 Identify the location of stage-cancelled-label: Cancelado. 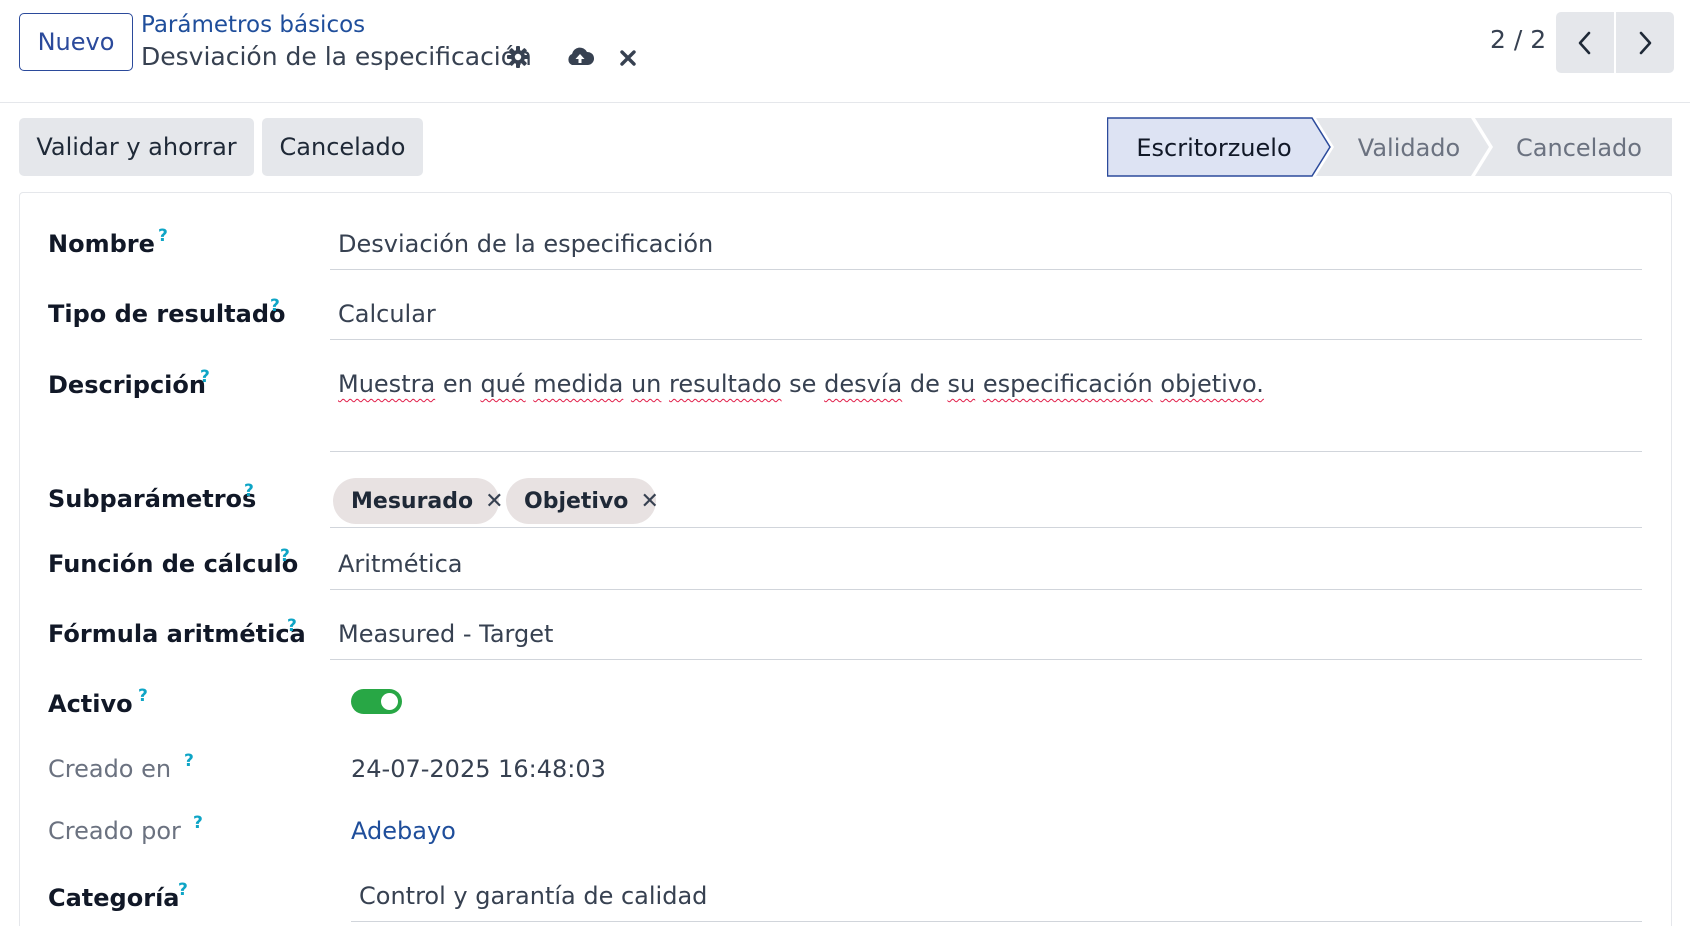
(1579, 148).